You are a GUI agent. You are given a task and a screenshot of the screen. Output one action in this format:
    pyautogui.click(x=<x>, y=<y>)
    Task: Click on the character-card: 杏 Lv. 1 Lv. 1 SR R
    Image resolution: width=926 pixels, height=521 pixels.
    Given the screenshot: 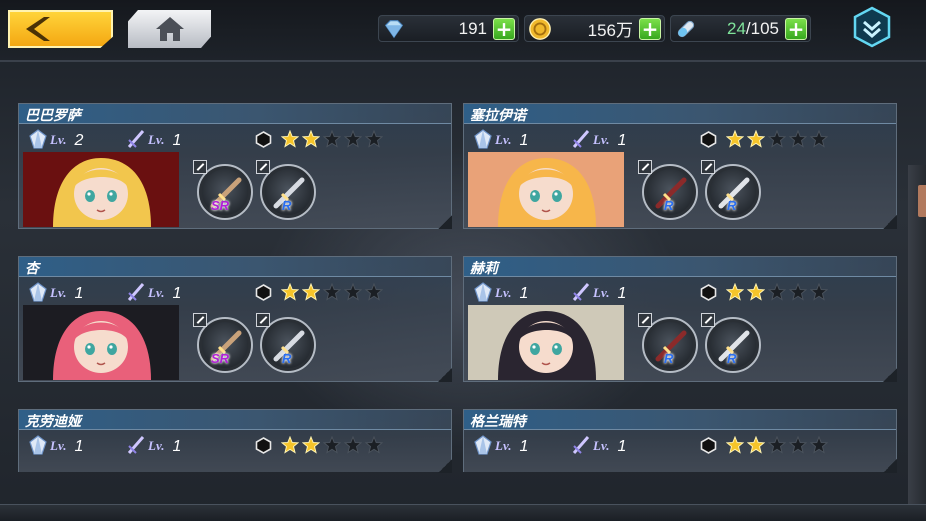 What is the action you would take?
    pyautogui.click(x=235, y=319)
    